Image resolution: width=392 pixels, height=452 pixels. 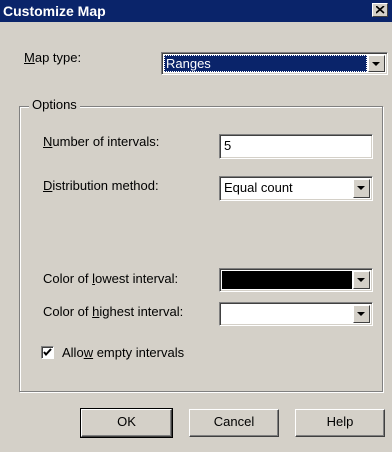 What do you see at coordinates (234, 423) in the screenshot?
I see `cancel-button: Cancel` at bounding box center [234, 423].